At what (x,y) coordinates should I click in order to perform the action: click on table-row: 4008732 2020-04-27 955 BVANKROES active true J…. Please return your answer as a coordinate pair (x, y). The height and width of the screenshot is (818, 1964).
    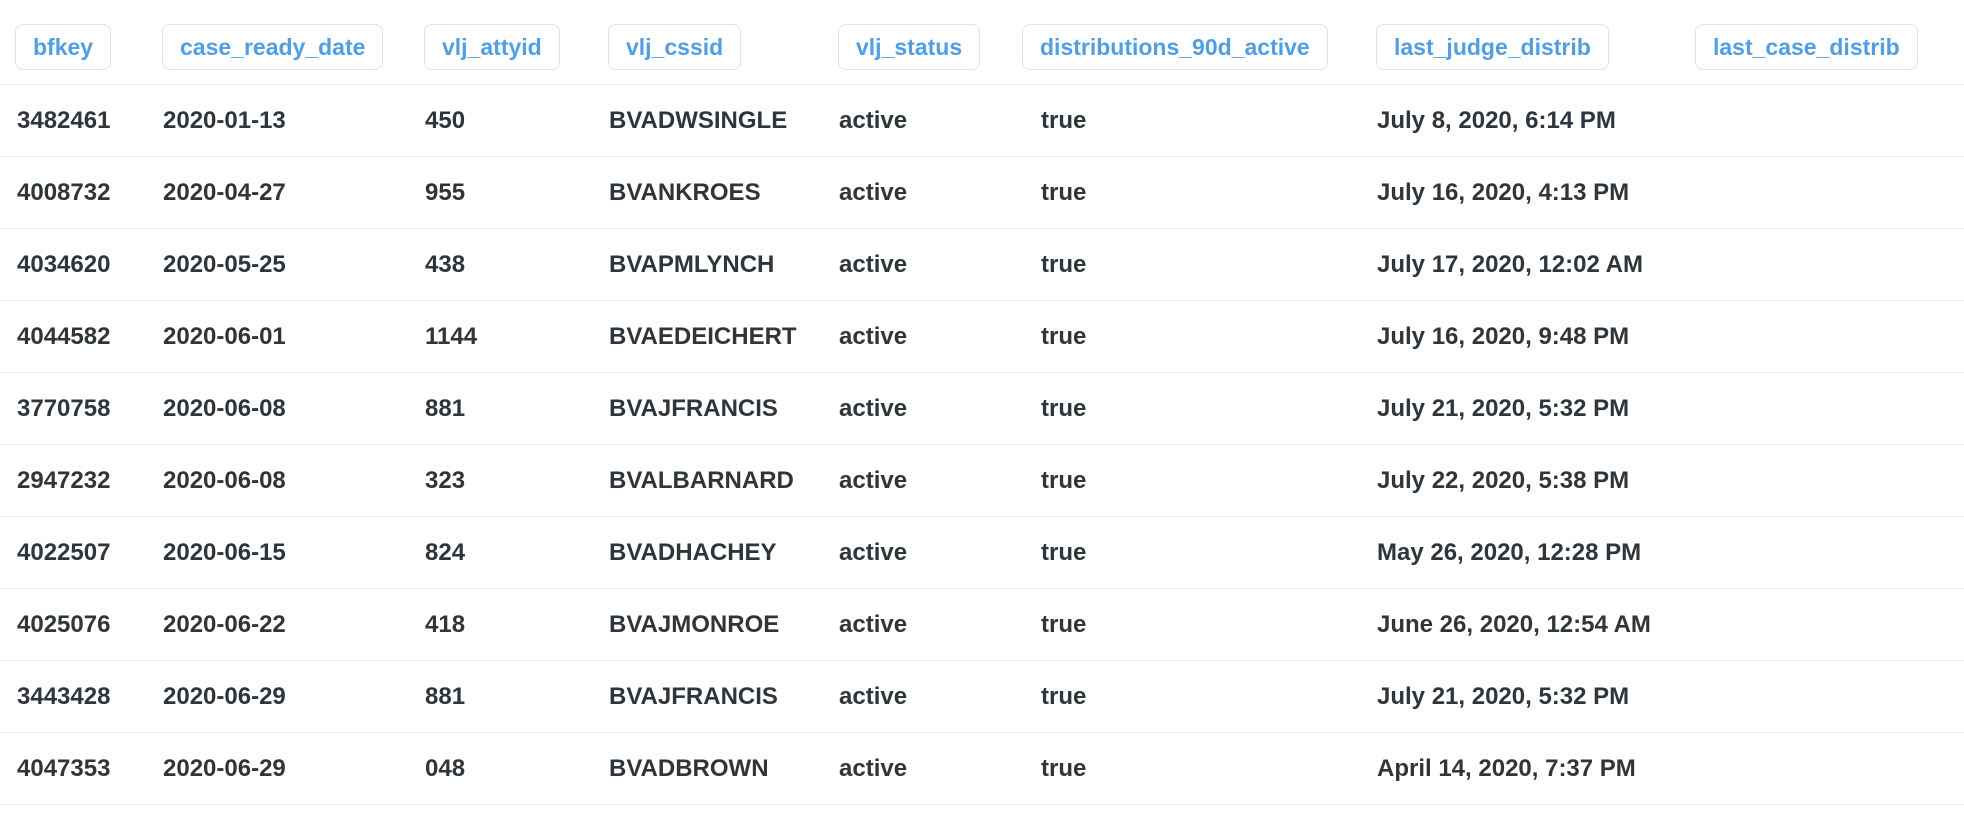
    Looking at the image, I should click on (982, 193).